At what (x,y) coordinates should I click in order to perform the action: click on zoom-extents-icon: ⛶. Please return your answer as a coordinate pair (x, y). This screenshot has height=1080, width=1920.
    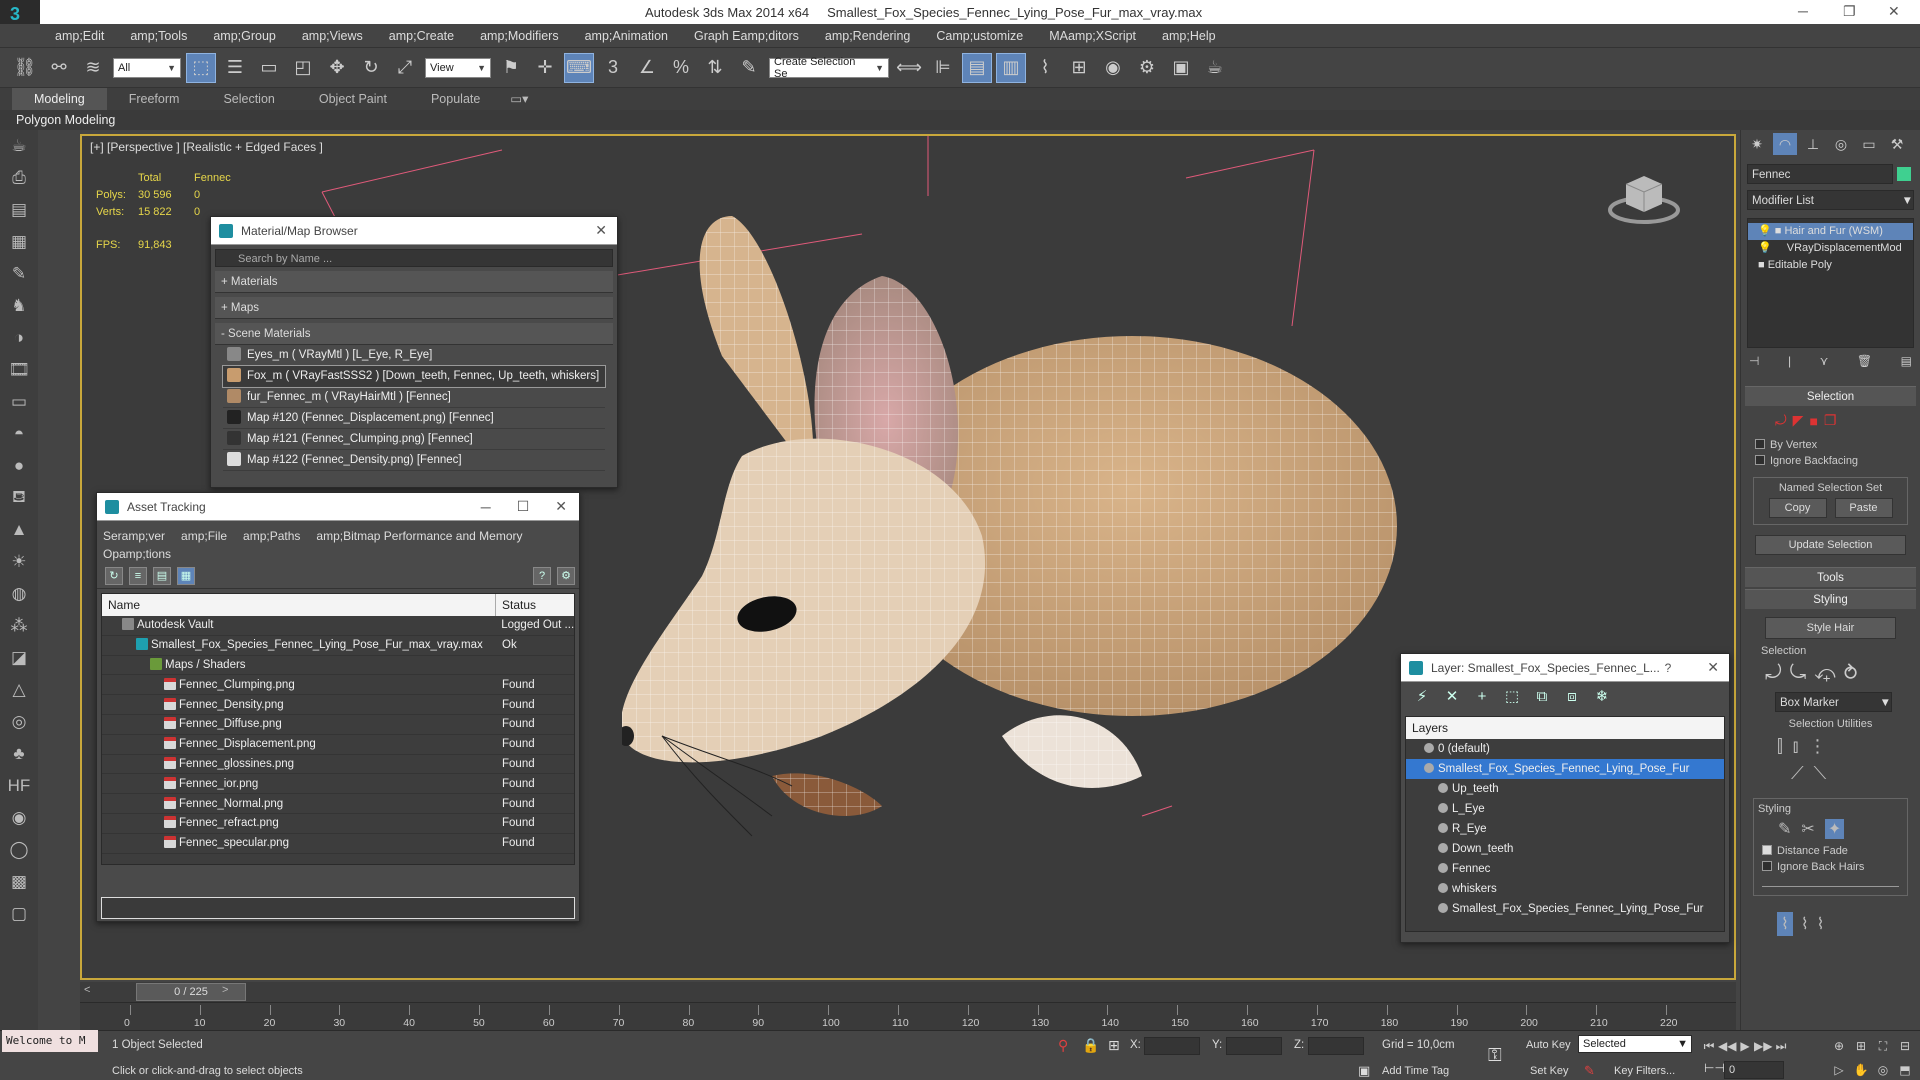
    Looking at the image, I should click on (1883, 1046).